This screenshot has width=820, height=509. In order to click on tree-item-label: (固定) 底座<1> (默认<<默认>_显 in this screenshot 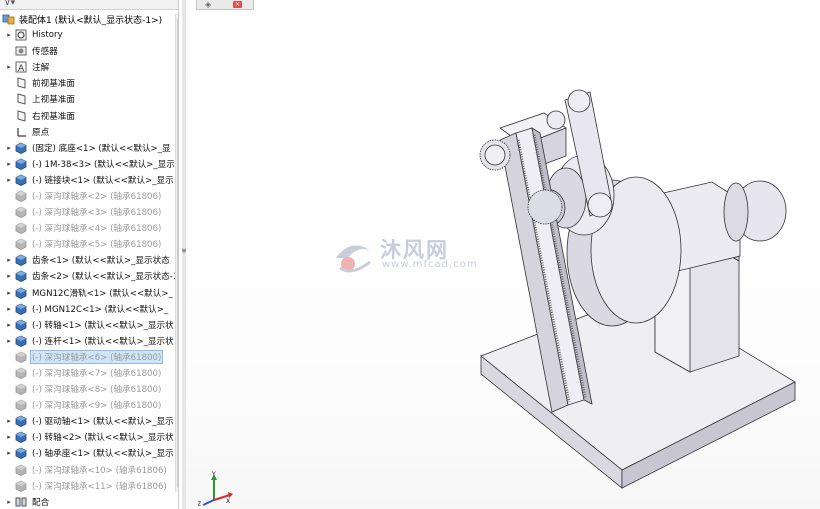, I will do `click(101, 148)`.